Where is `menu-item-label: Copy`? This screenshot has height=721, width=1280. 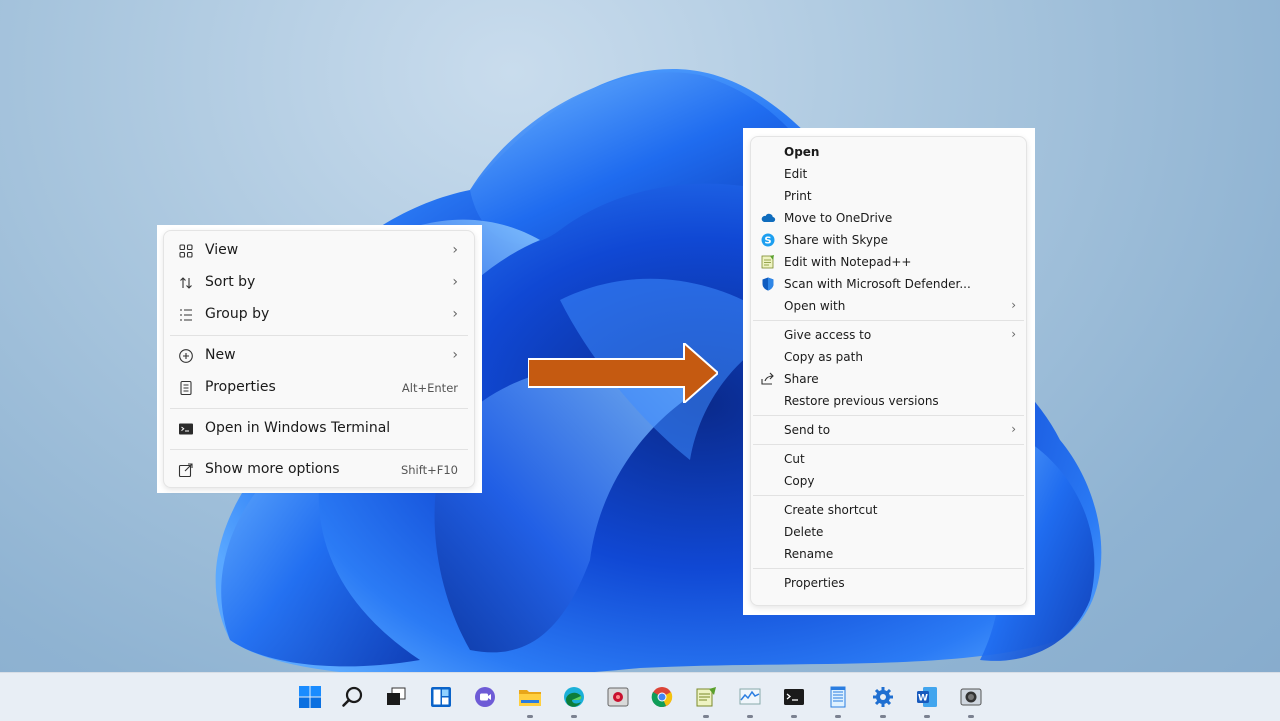
menu-item-label: Copy is located at coordinates (799, 481).